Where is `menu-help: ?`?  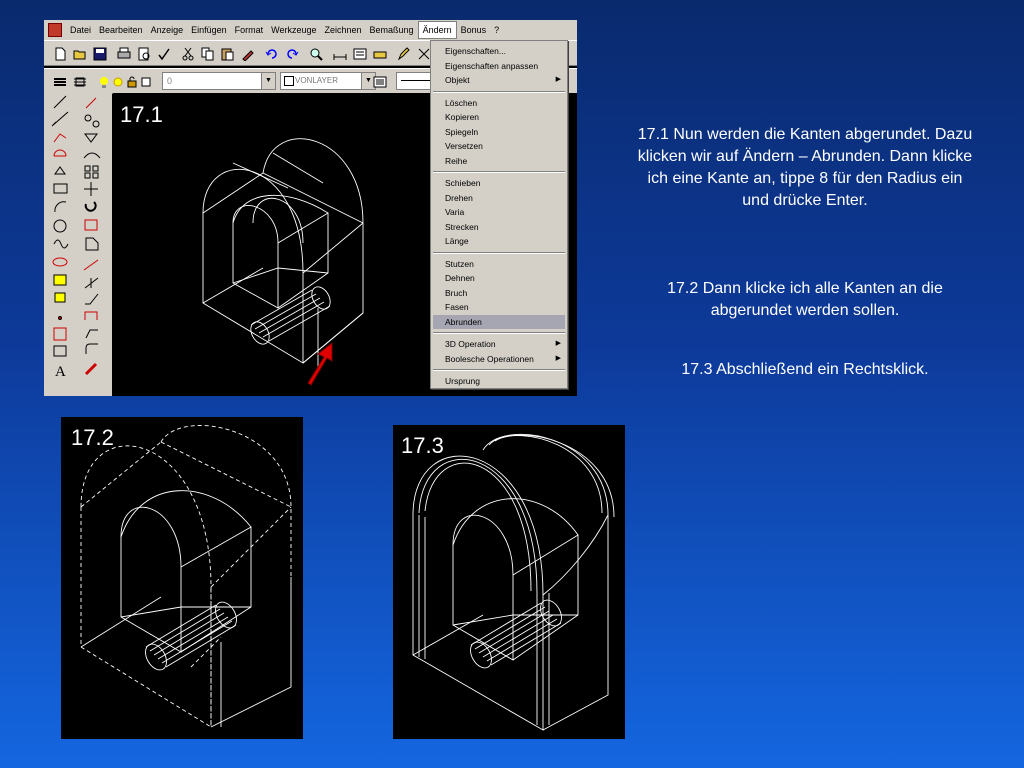 menu-help: ? is located at coordinates (496, 30).